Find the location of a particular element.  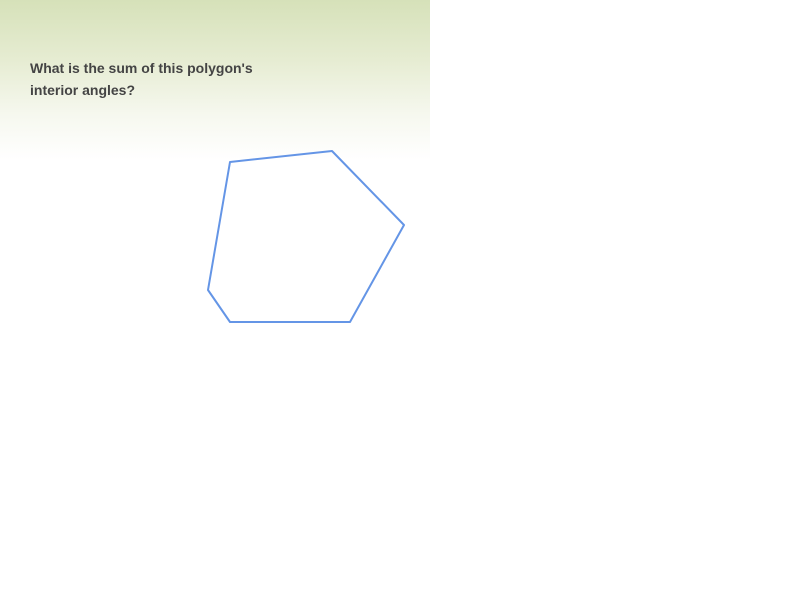

polygon-shape is located at coordinates (306, 236).